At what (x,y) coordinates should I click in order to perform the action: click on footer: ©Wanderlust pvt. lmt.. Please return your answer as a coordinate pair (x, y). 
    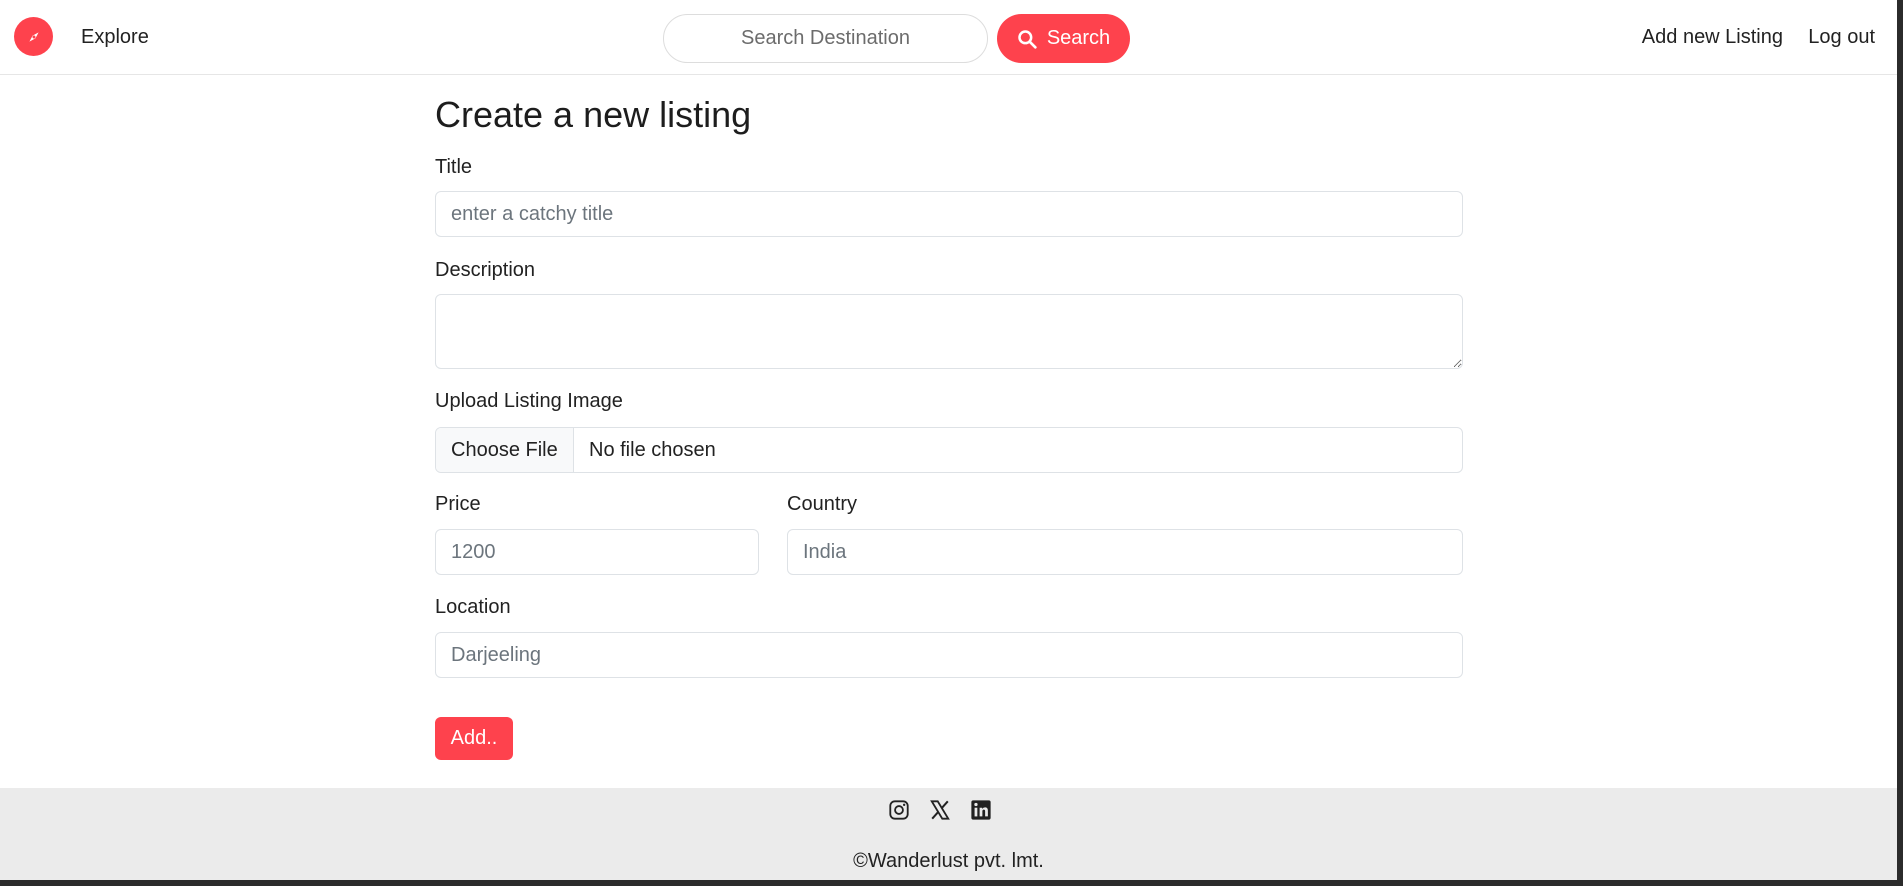
    Looking at the image, I should click on (948, 834).